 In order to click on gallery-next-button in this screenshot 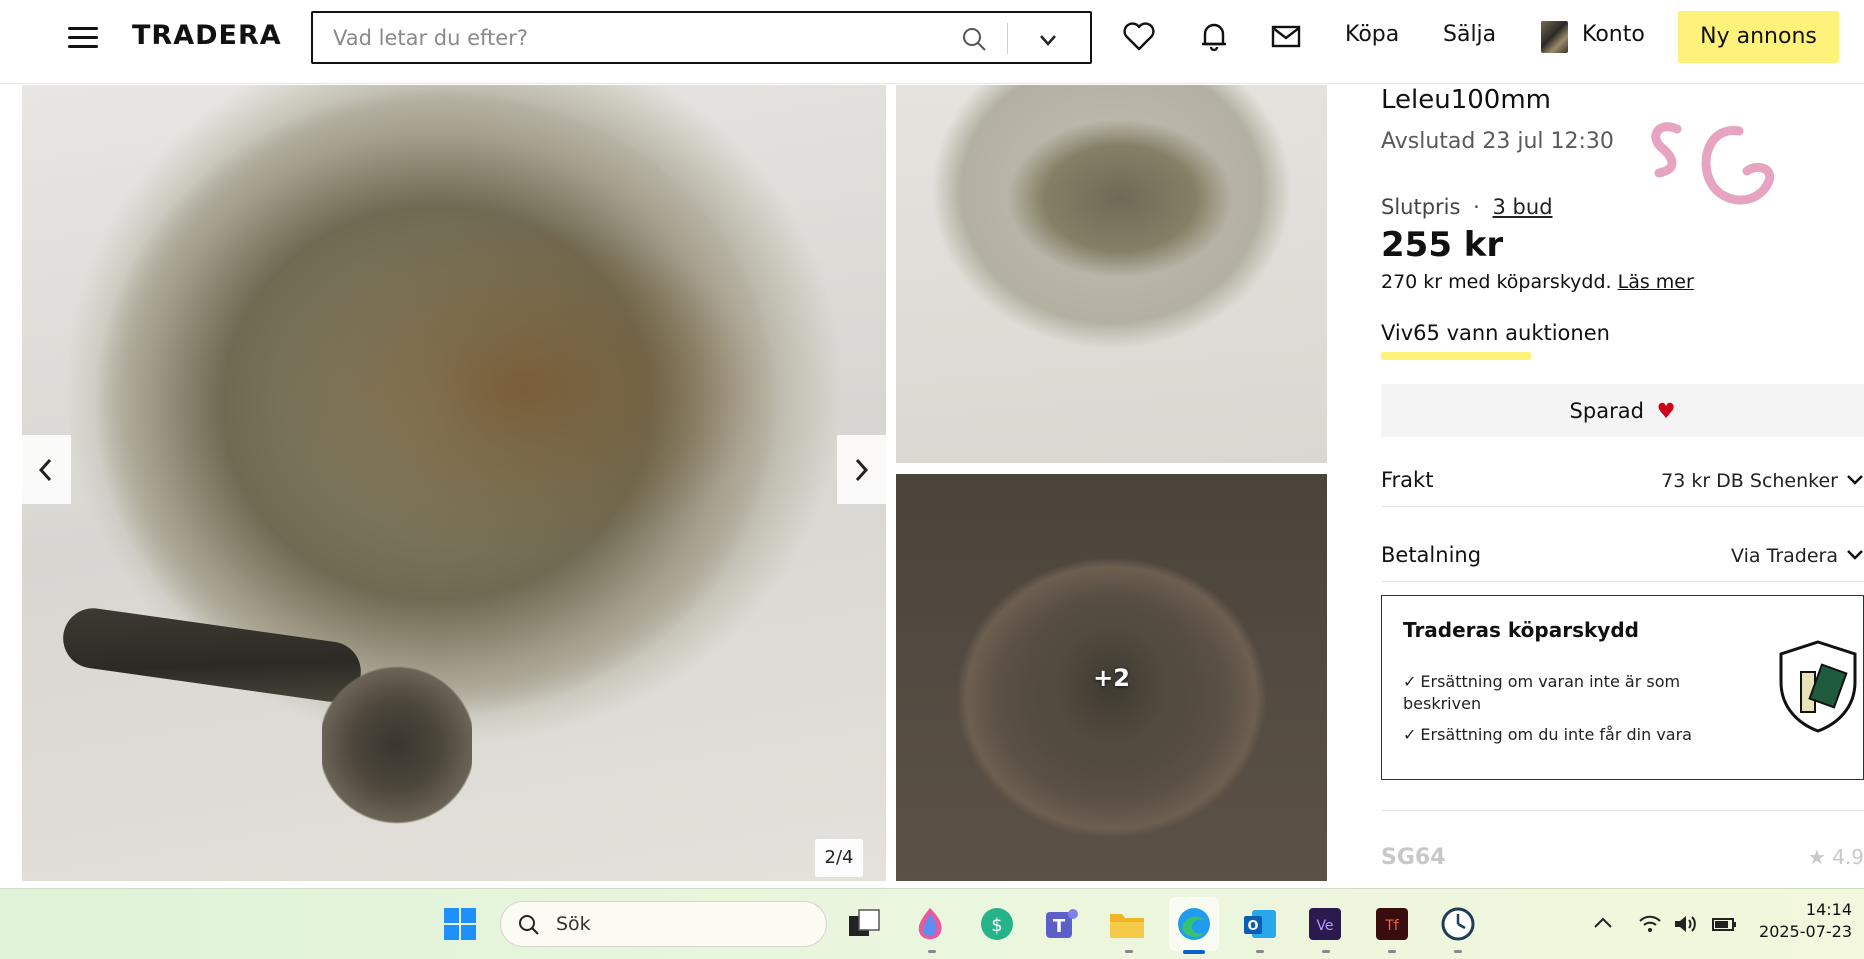, I will do `click(861, 469)`.